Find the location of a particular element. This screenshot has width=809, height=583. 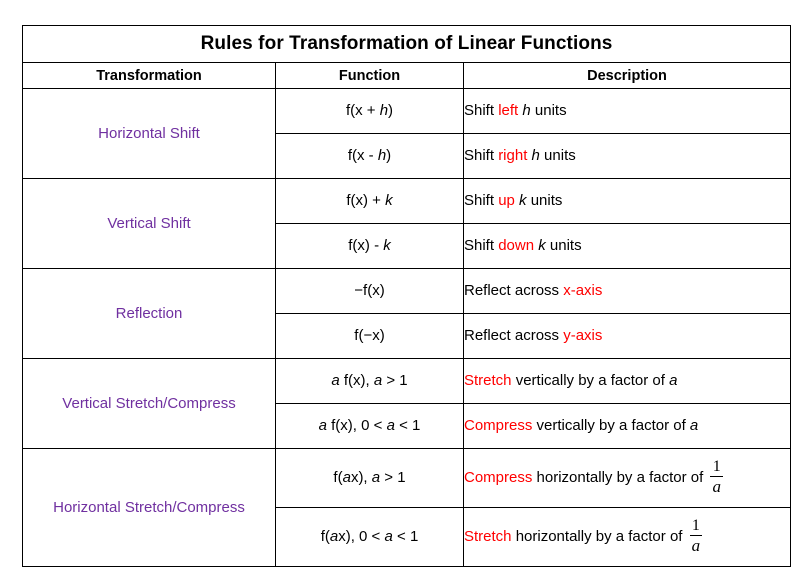

description-text: Stretch vertically by a factor of a is located at coordinates (570, 380).